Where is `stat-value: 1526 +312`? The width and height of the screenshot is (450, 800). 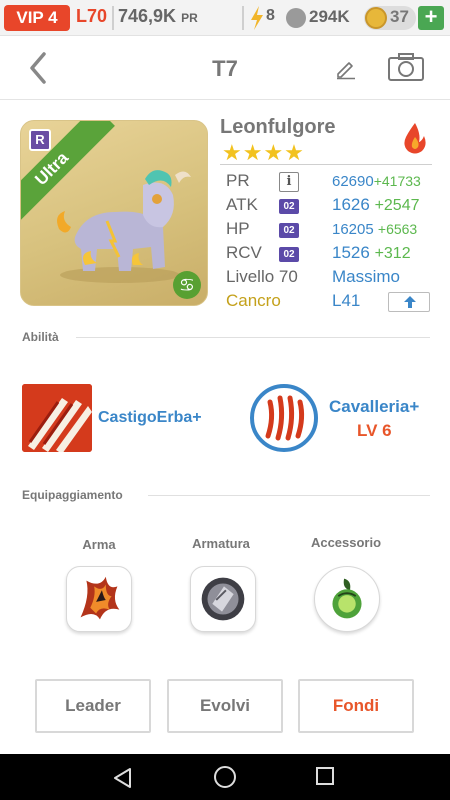 stat-value: 1526 +312 is located at coordinates (371, 252).